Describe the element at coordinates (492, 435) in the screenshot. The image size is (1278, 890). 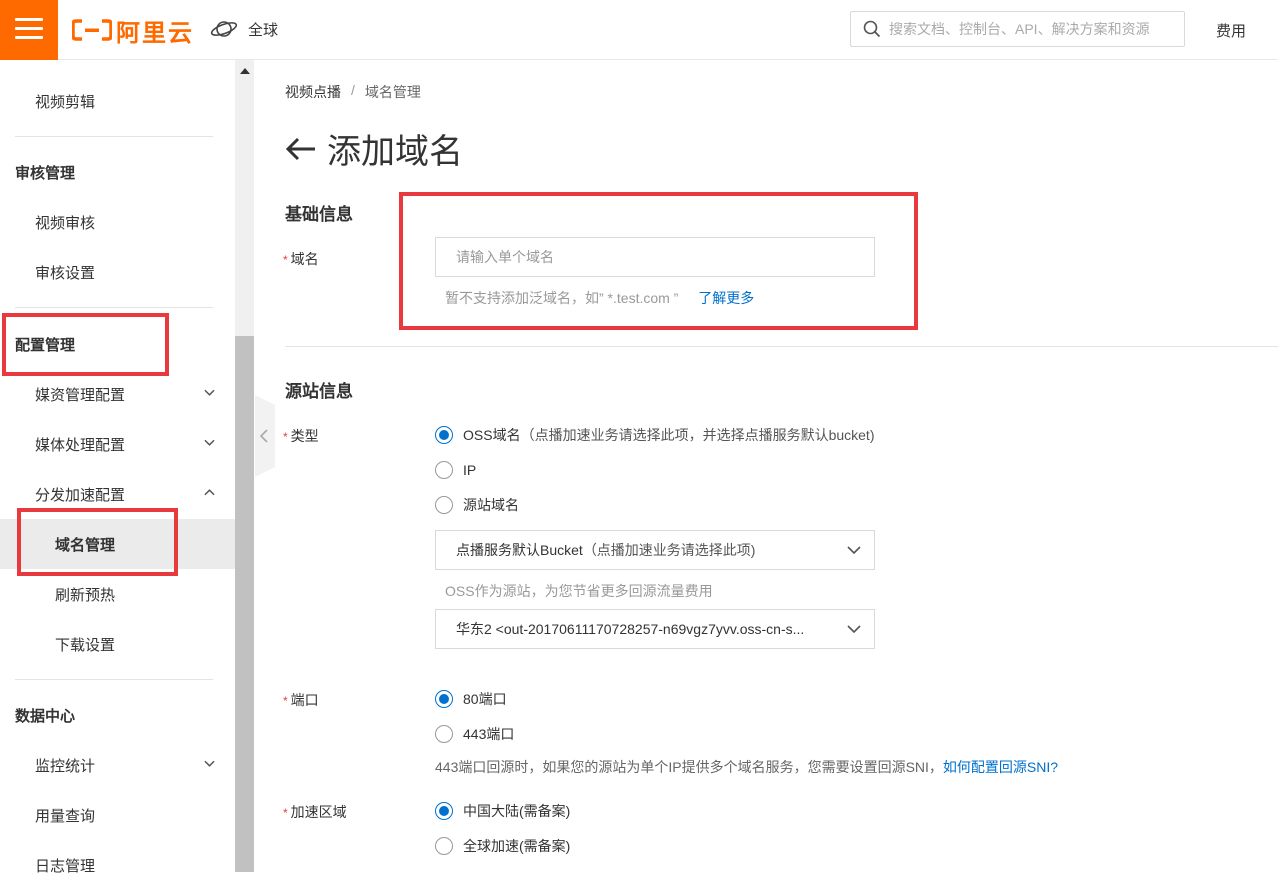
I see `radio-label: OSS域名` at that location.